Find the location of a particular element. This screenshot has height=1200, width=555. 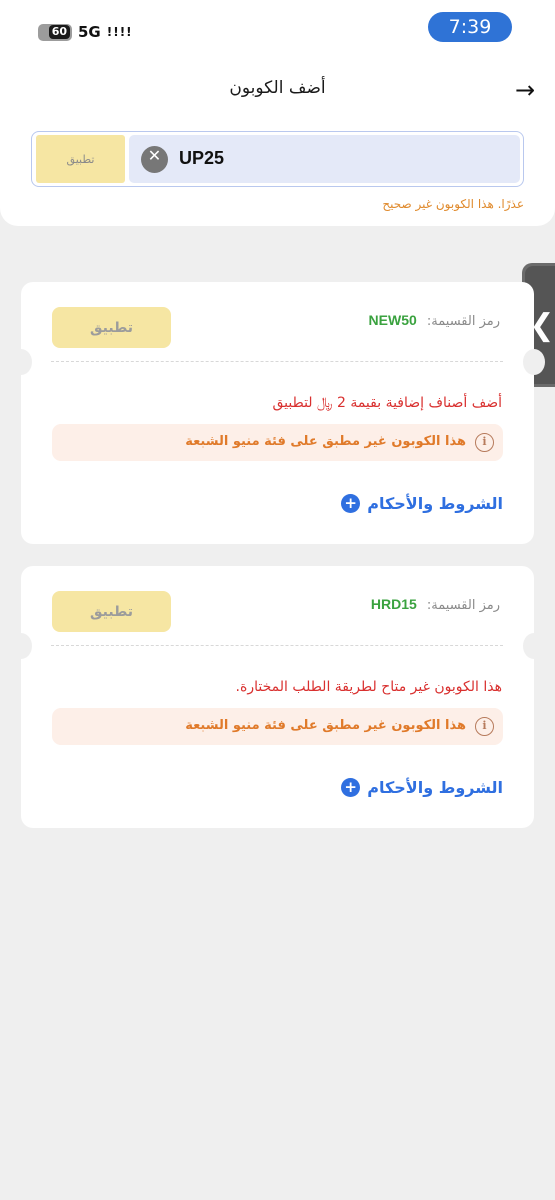

coupon-message: أضف أصناف إضافية بقيمة 2 ﷼ لتطبيق is located at coordinates (387, 403).